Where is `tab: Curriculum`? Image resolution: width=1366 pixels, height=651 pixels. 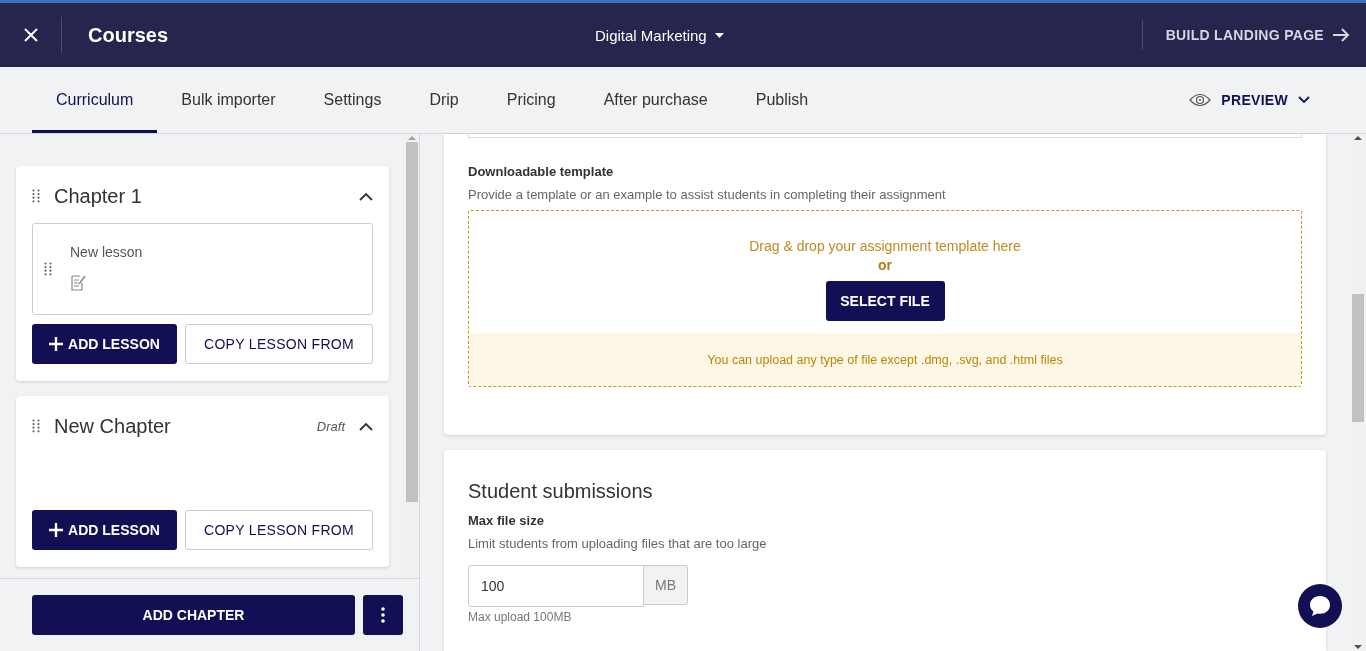 tab: Curriculum is located at coordinates (95, 101).